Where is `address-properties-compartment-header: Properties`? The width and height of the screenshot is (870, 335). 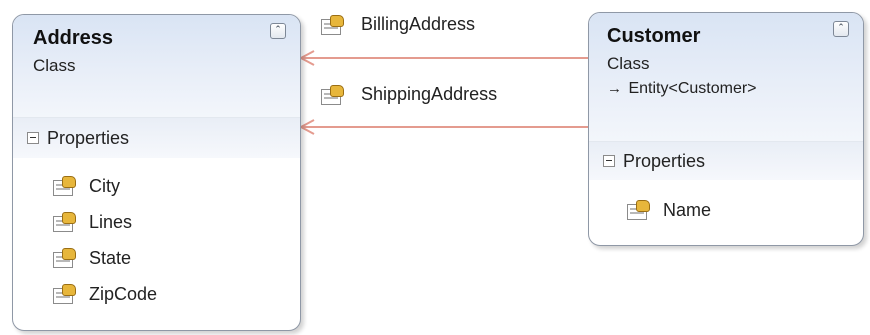 address-properties-compartment-header: Properties is located at coordinates (156, 137).